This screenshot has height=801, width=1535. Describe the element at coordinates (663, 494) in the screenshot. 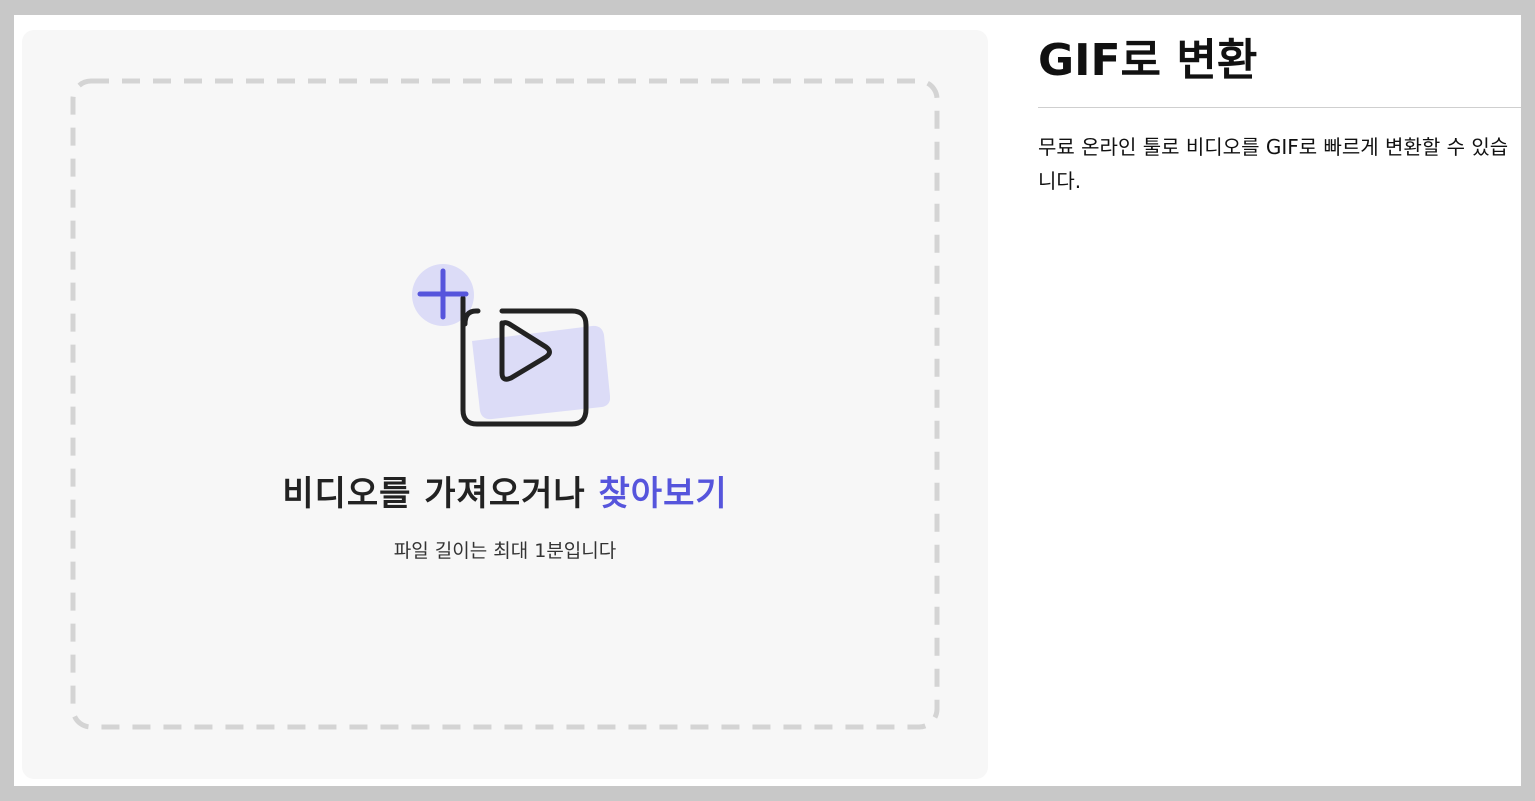

I see `browse-link: 찾아보기` at that location.